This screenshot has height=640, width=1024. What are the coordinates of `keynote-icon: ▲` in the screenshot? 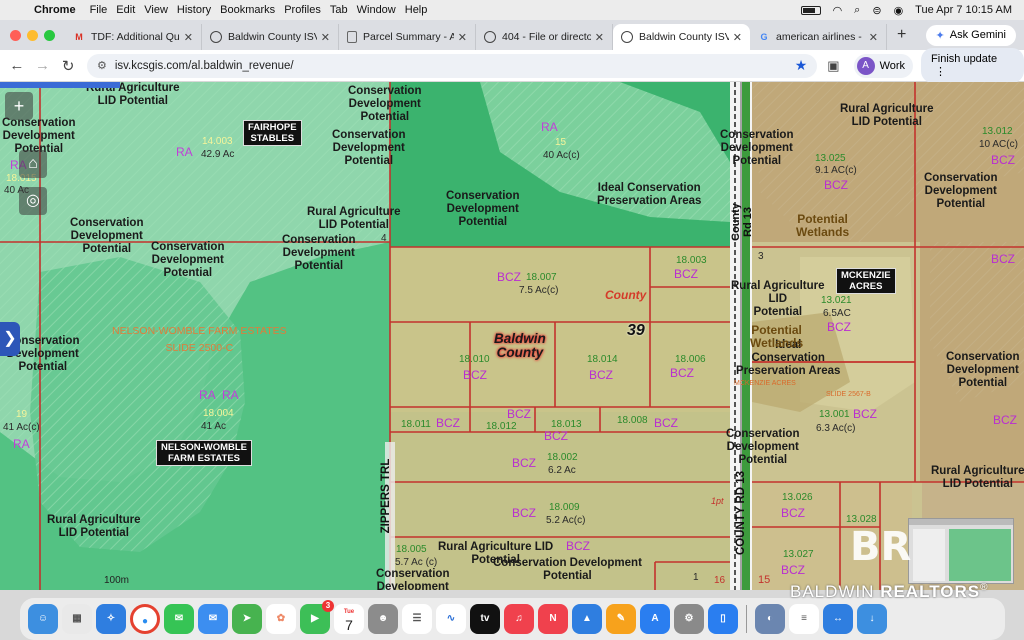 It's located at (587, 619).